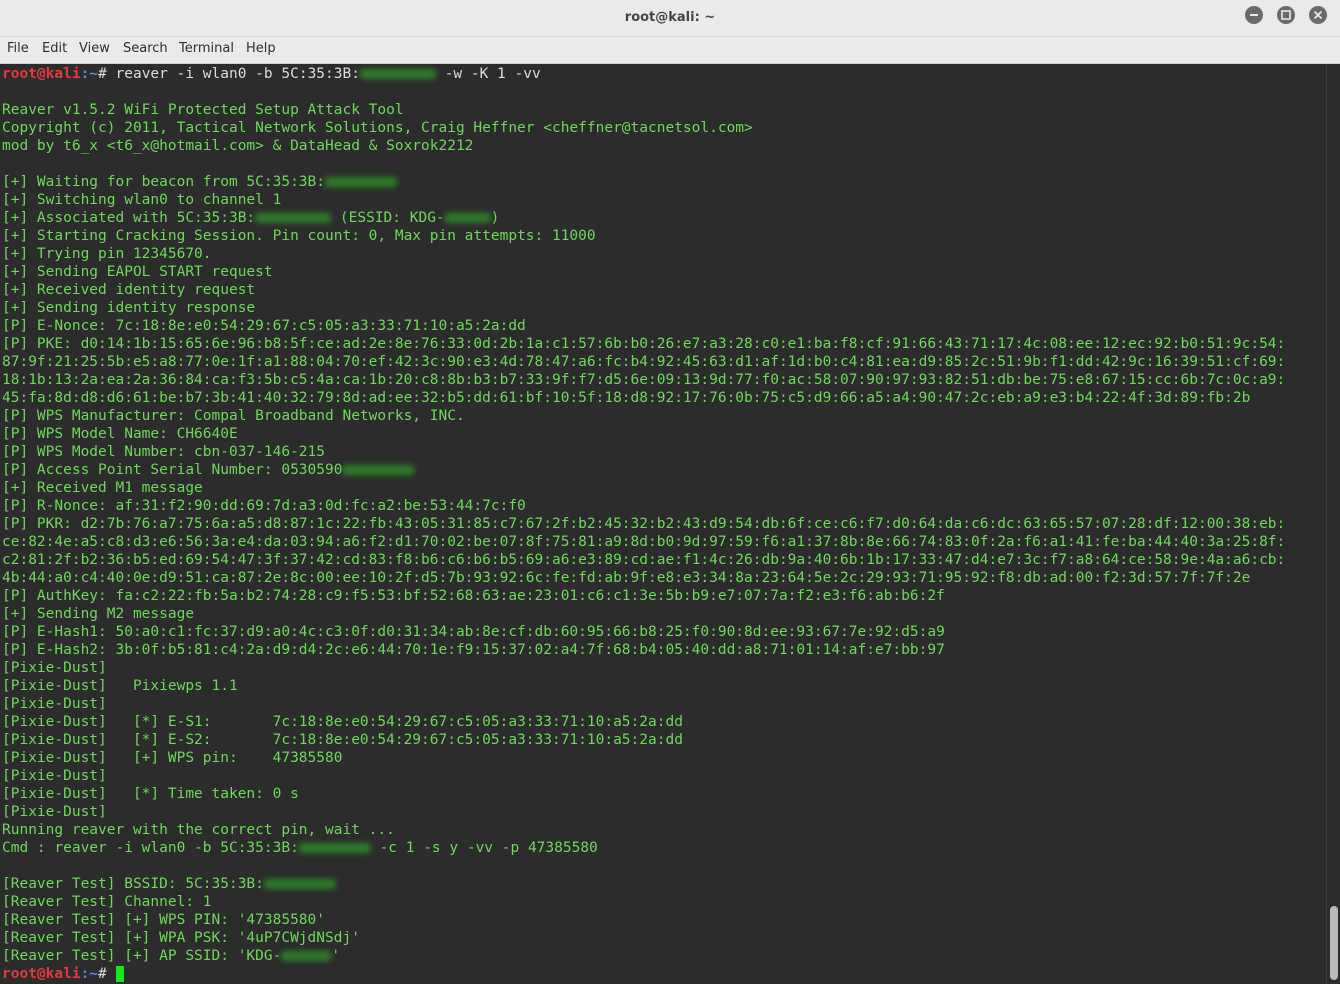  What do you see at coordinates (488, 74) in the screenshot?
I see `command-args: -w -K 1 -vv` at bounding box center [488, 74].